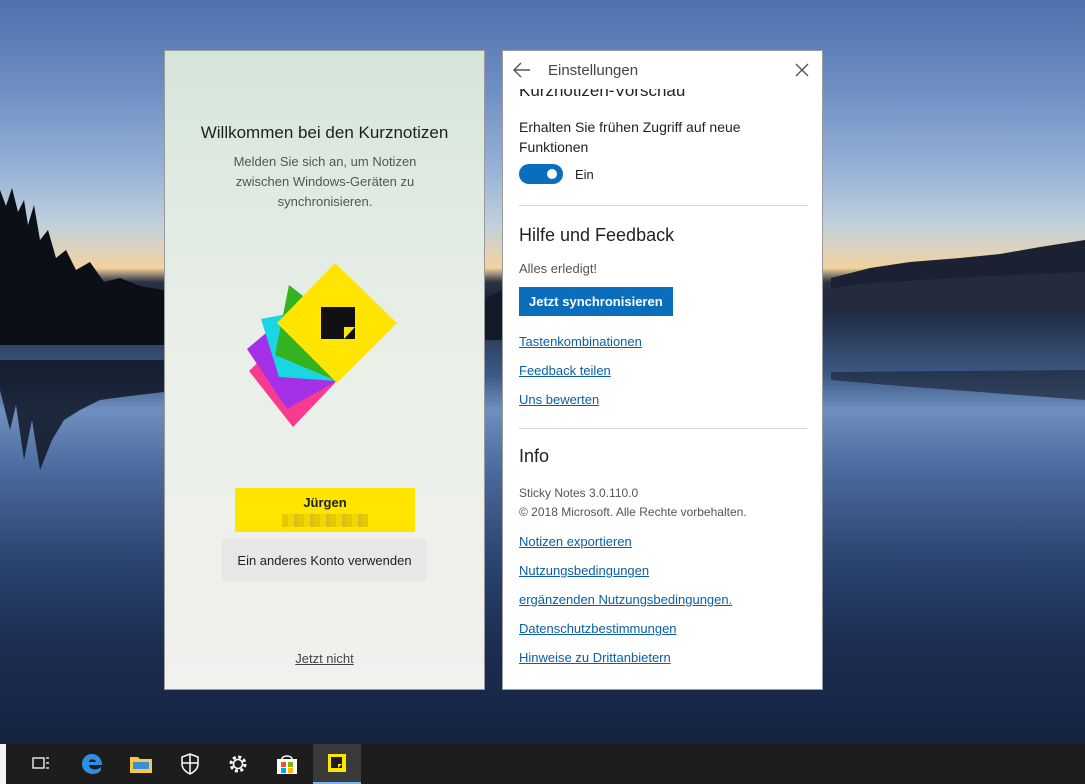 The width and height of the screenshot is (1085, 784). What do you see at coordinates (664, 570) in the screenshot?
I see `terms-of-use-link: Nutzungsbedingungen` at bounding box center [664, 570].